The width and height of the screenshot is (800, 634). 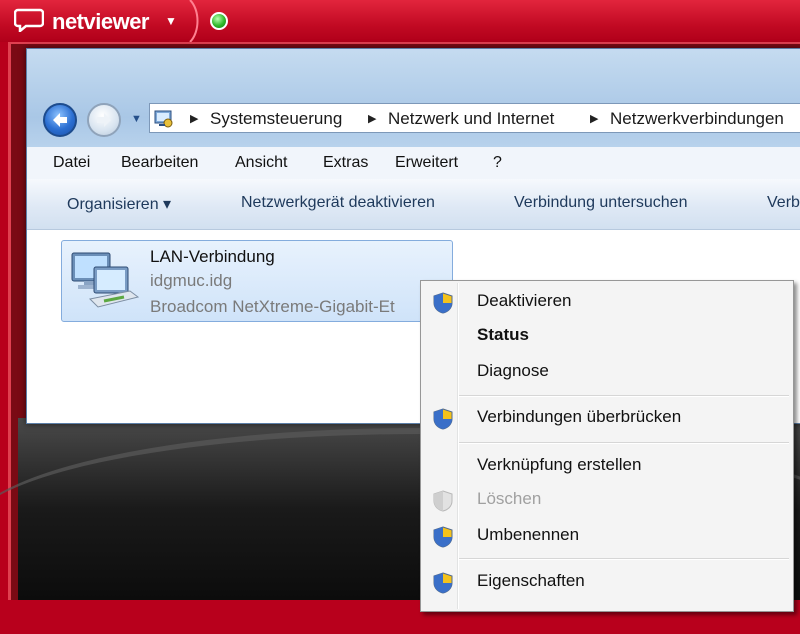 What do you see at coordinates (607, 418) in the screenshot?
I see `menu-item-verbindungen-ueberbruecken: Verbindungen überbrücken` at bounding box center [607, 418].